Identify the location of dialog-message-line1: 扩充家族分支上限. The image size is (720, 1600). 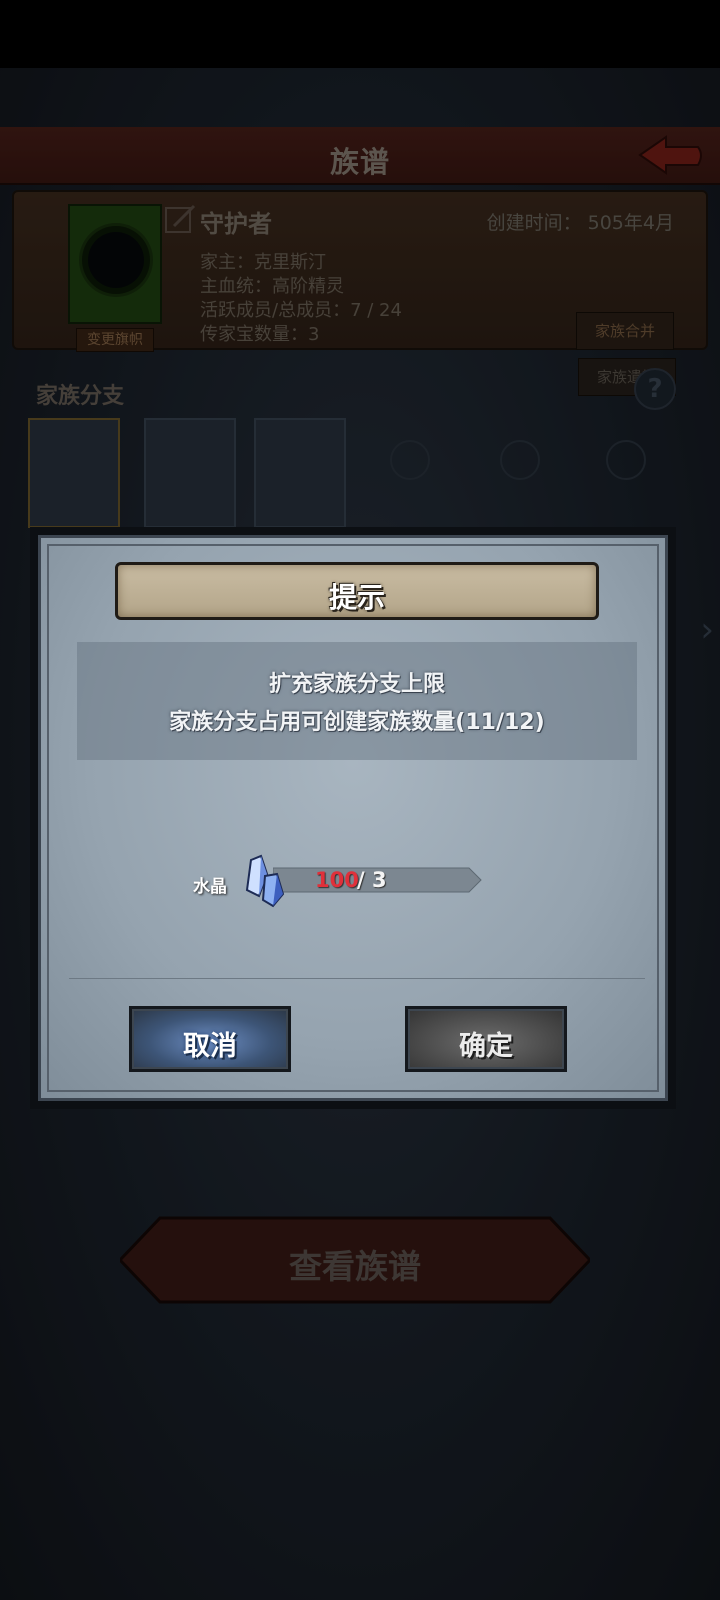
(356, 684).